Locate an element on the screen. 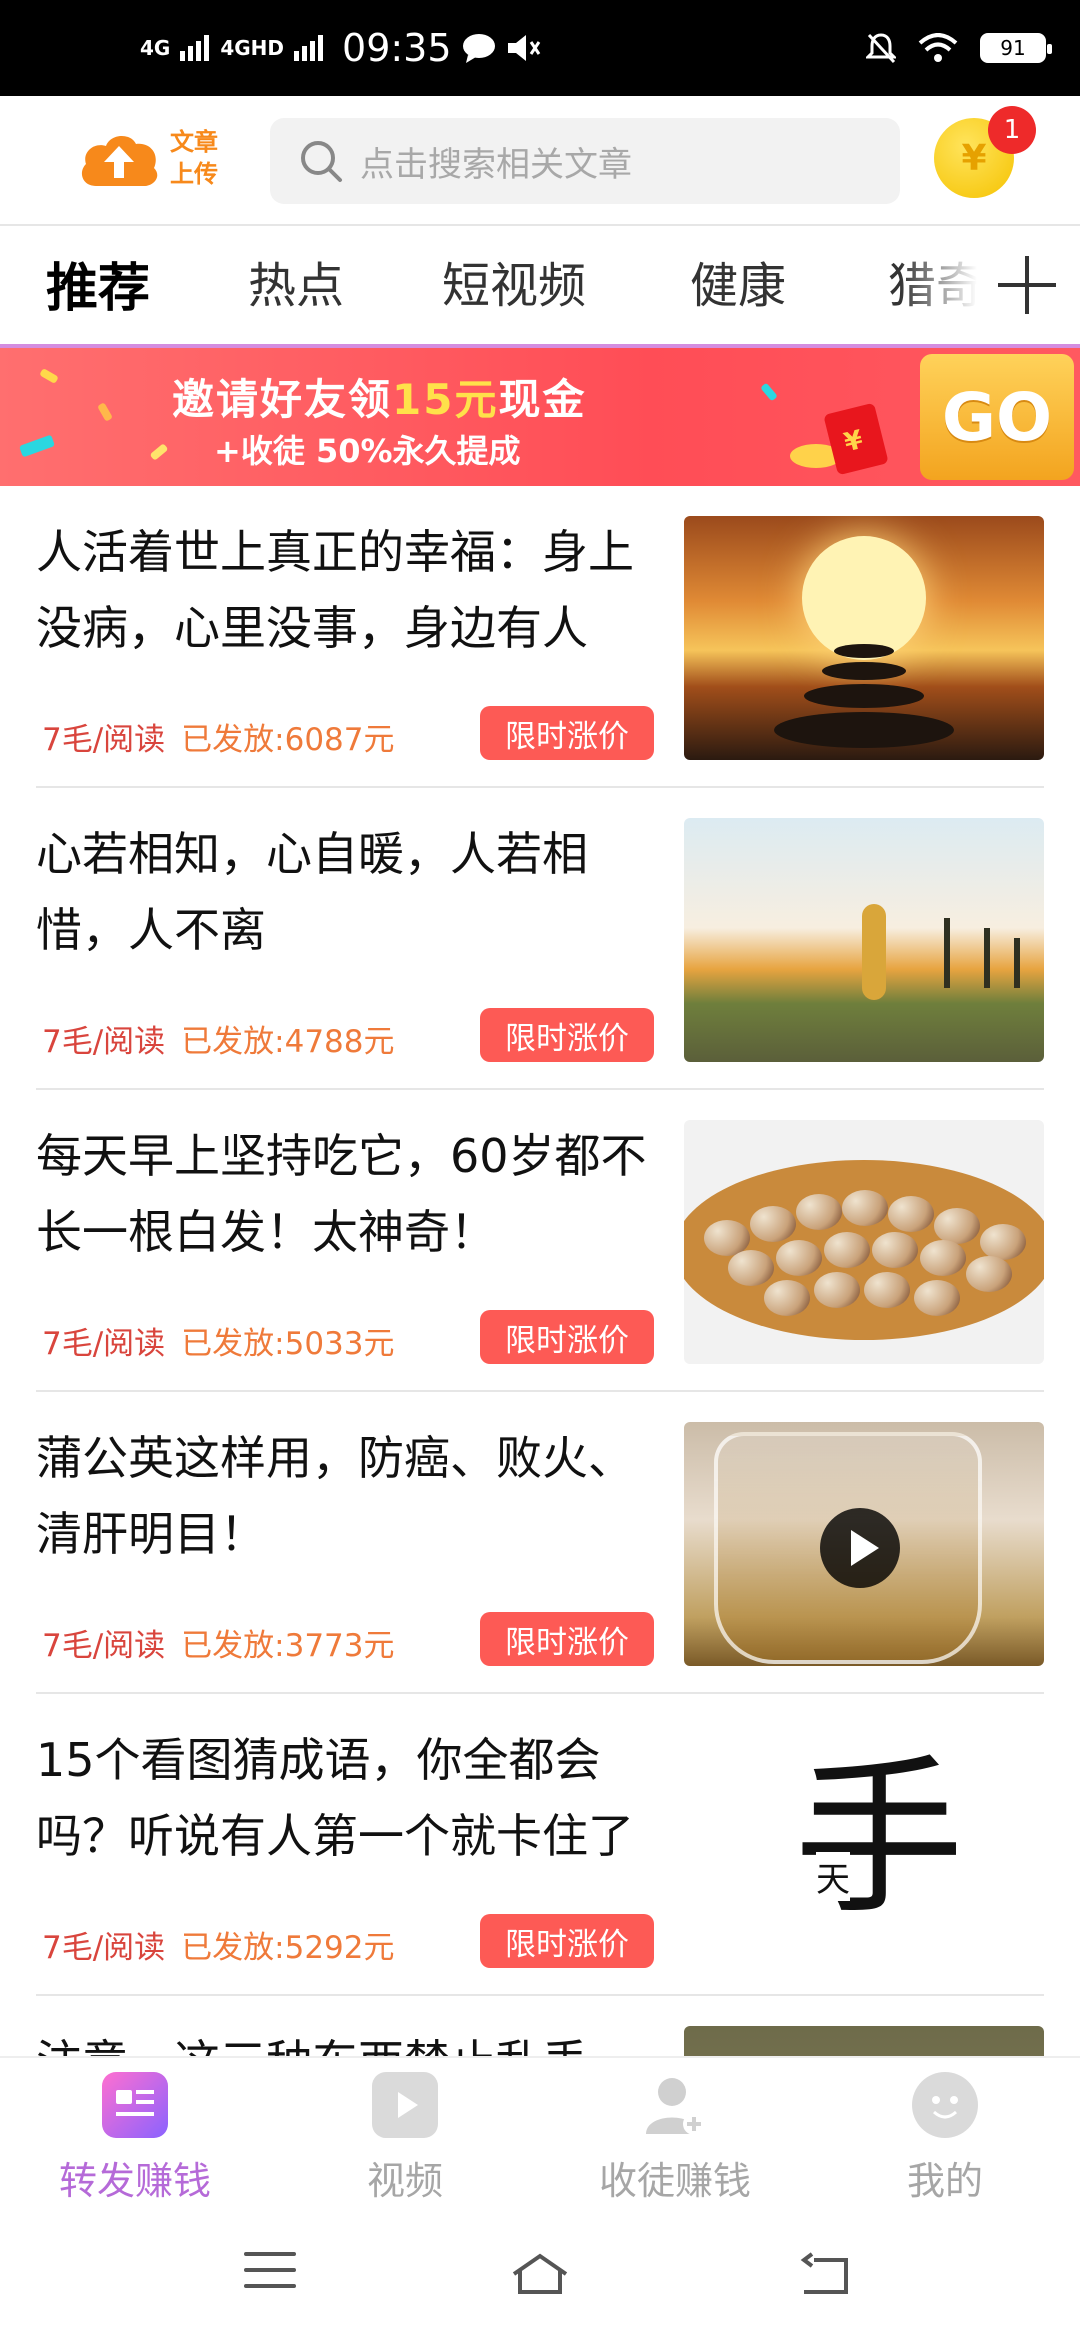  signal-2-label: 4GHD is located at coordinates (252, 48).